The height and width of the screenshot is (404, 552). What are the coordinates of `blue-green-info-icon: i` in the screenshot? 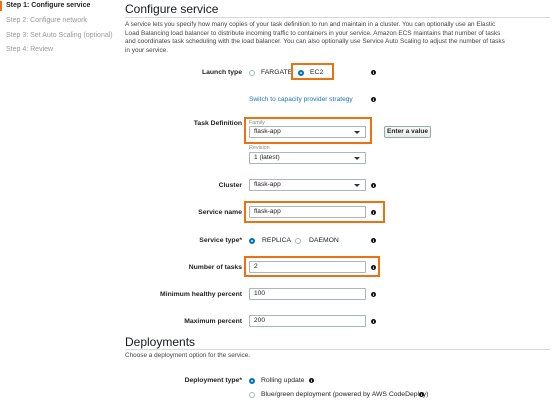 It's located at (421, 394).